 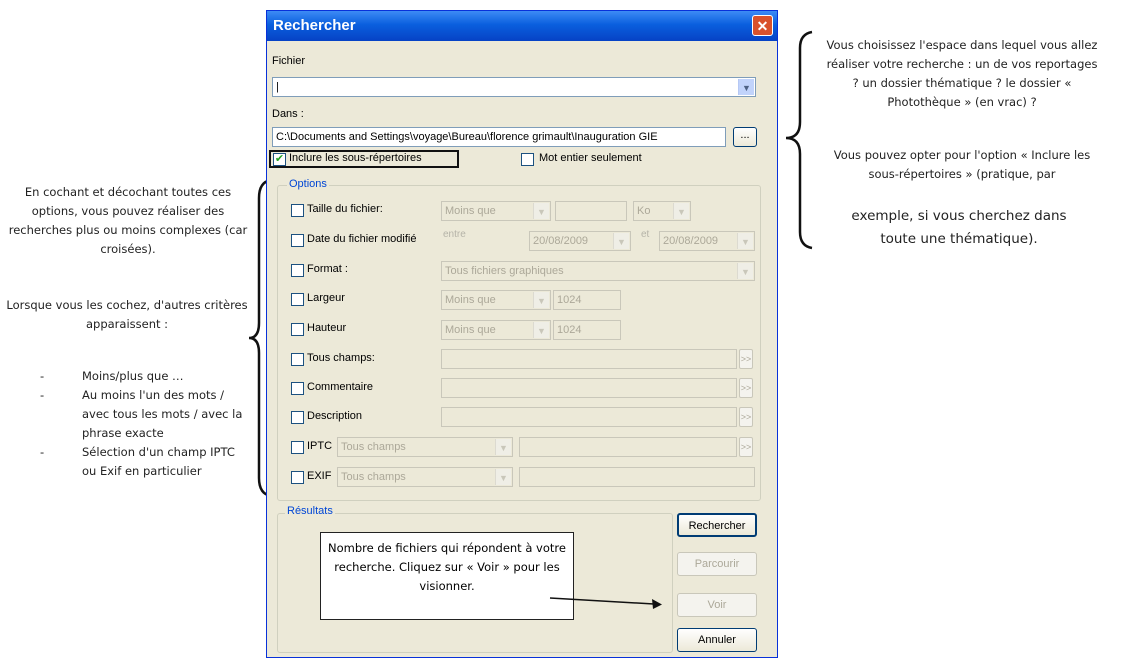 What do you see at coordinates (289, 61) in the screenshot?
I see `fichier-label: Fichier` at bounding box center [289, 61].